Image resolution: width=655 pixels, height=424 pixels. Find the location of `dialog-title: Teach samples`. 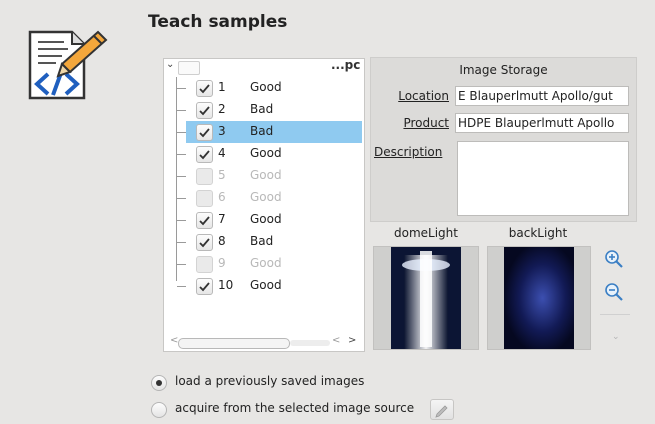

dialog-title: Teach samples is located at coordinates (218, 22).